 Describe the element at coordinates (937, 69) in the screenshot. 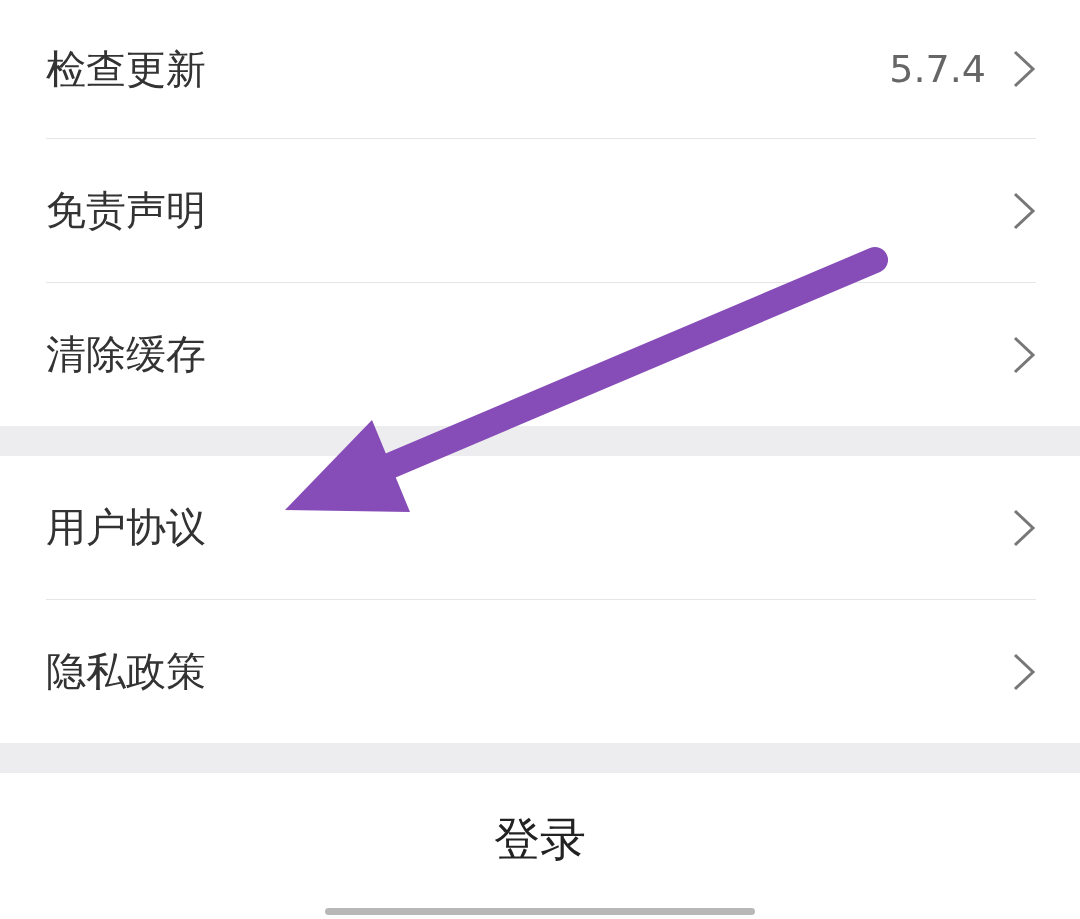

I see `version-value: 5.7.4` at that location.